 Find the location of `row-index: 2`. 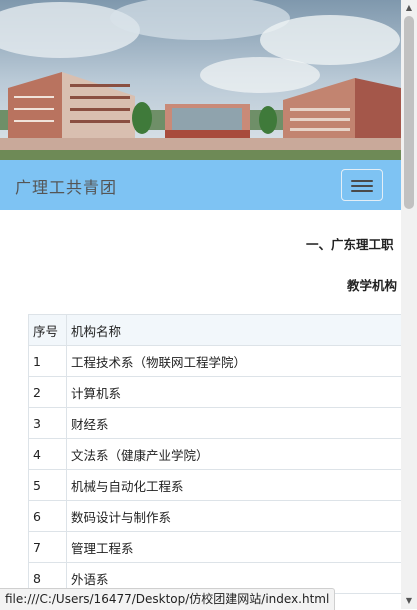

row-index: 2 is located at coordinates (47, 392).